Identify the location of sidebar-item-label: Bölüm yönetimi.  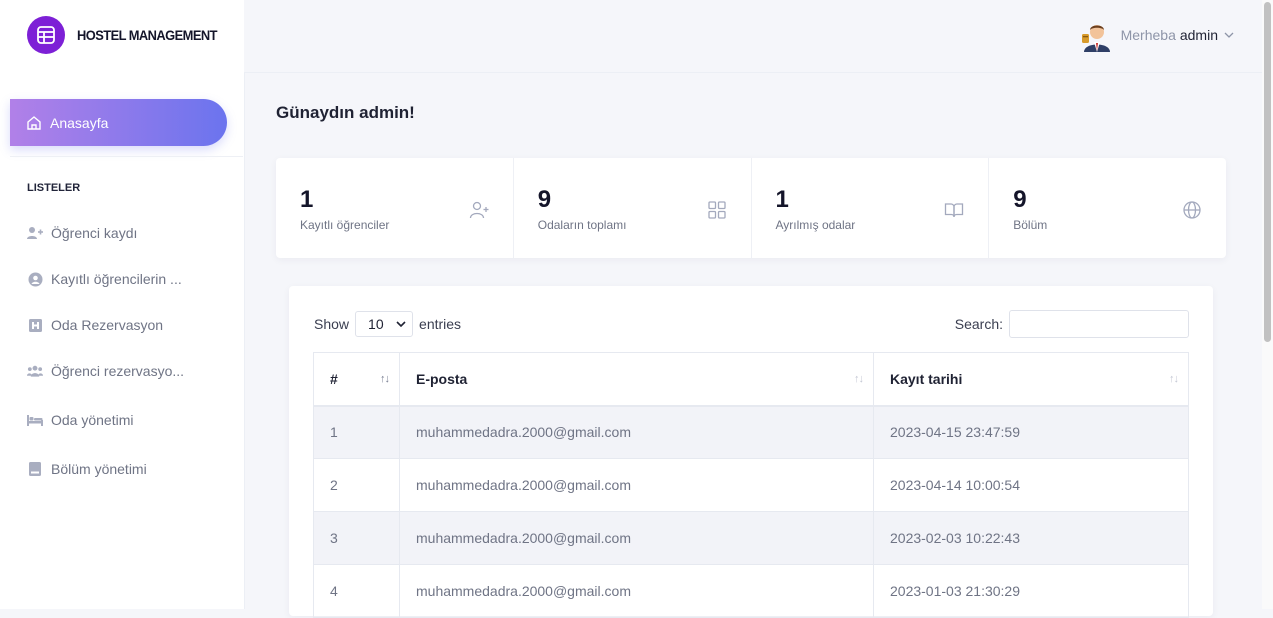
(99, 469).